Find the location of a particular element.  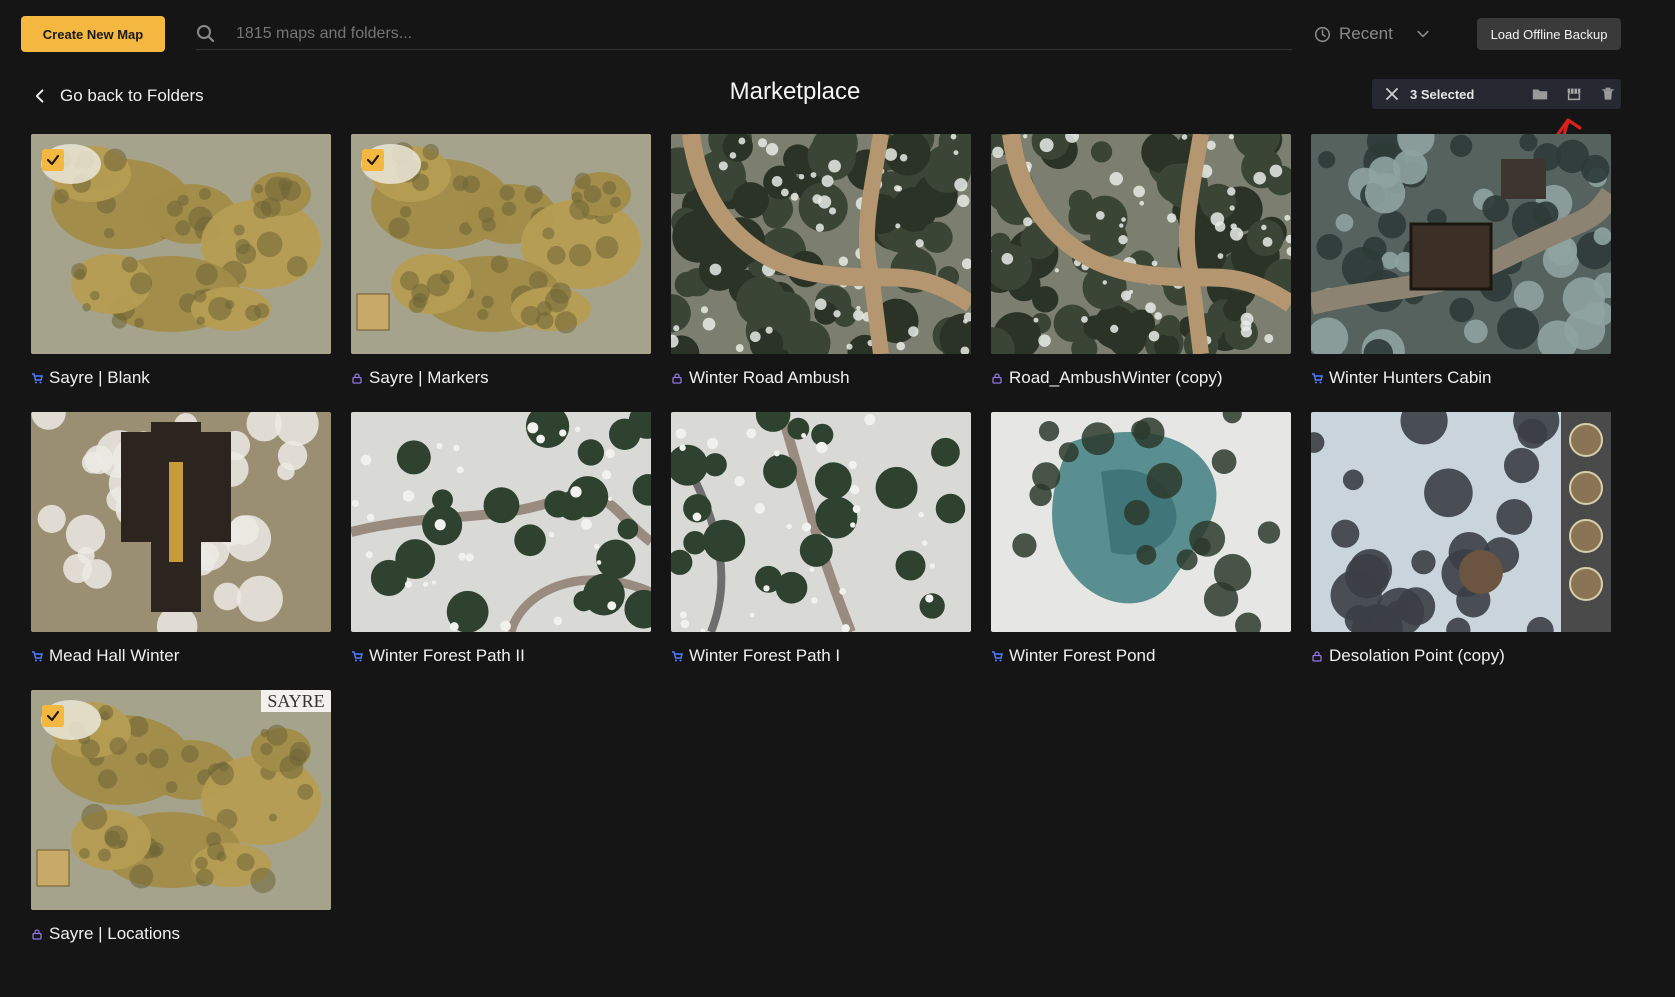

sort-dropdown: Recent is located at coordinates (1372, 34).